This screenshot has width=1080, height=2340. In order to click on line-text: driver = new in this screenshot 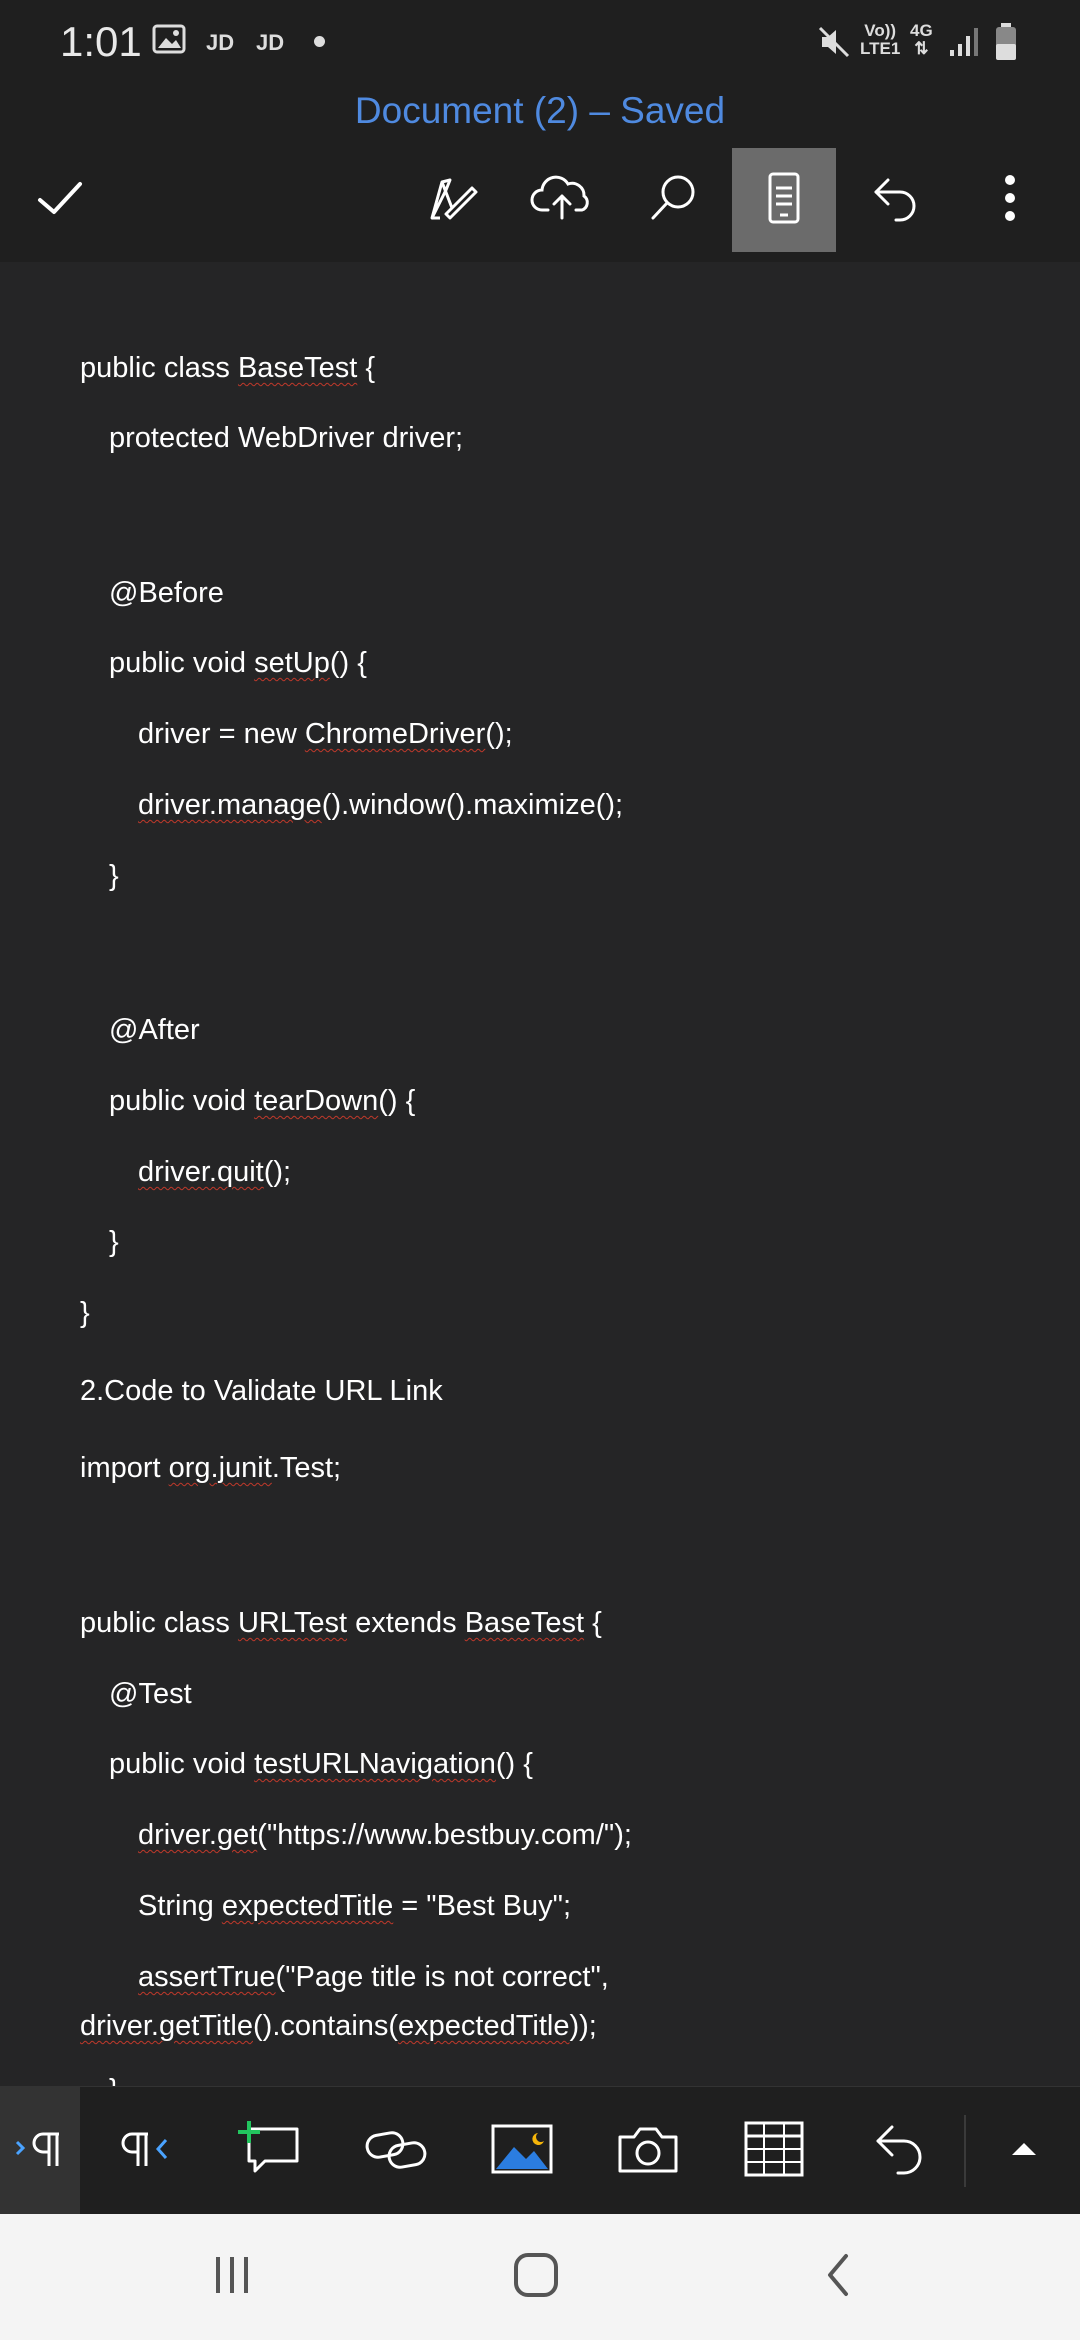, I will do `click(221, 734)`.